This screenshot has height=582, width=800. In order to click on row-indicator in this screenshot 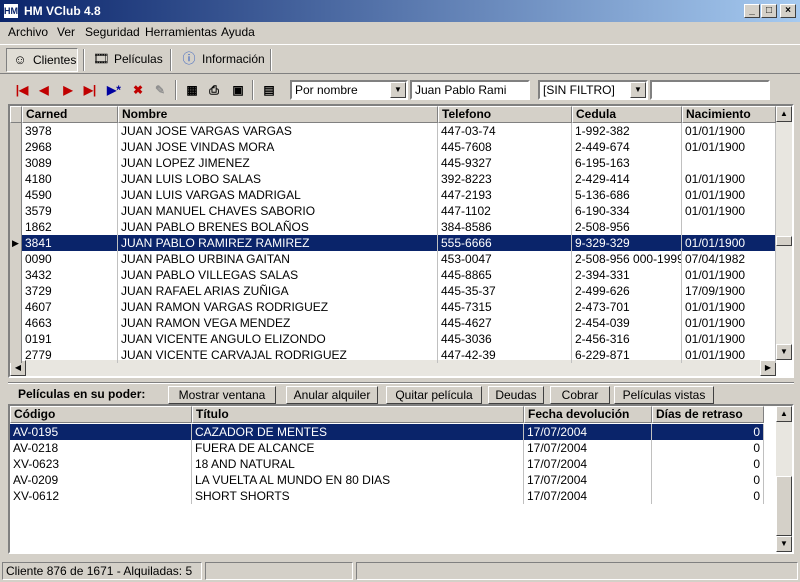, I will do `click(16, 275)`.